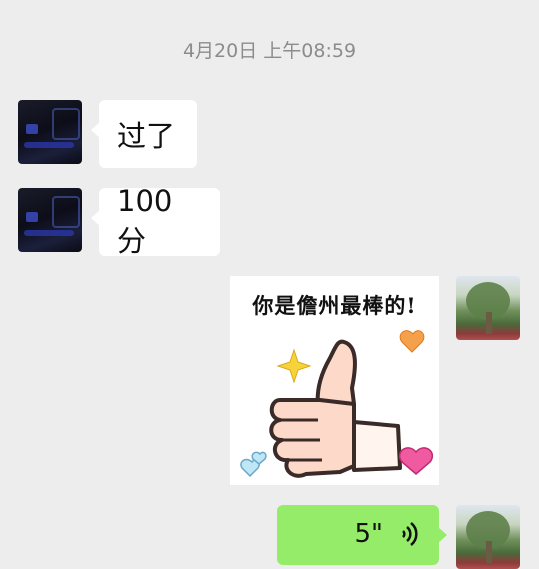 The height and width of the screenshot is (569, 539). Describe the element at coordinates (337, 404) in the screenshot. I see `thumbs-up-sticker-icon` at that location.